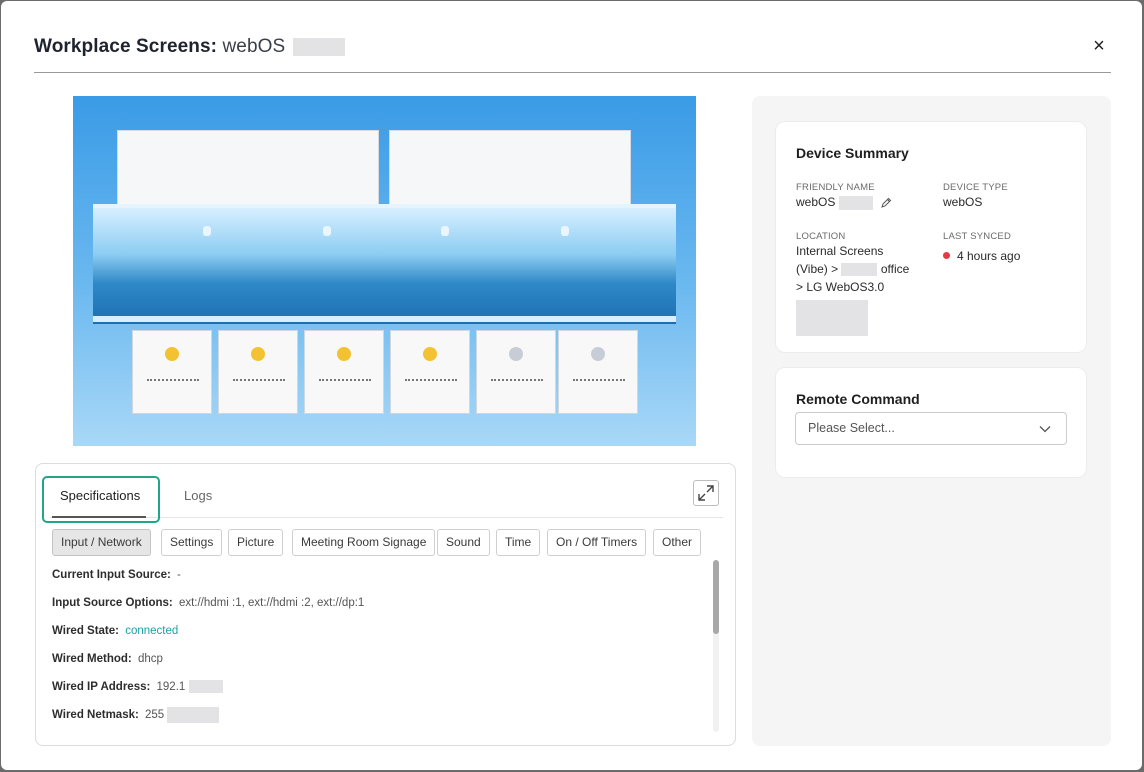  I want to click on friendly-name-value: webOS, so click(844, 202).